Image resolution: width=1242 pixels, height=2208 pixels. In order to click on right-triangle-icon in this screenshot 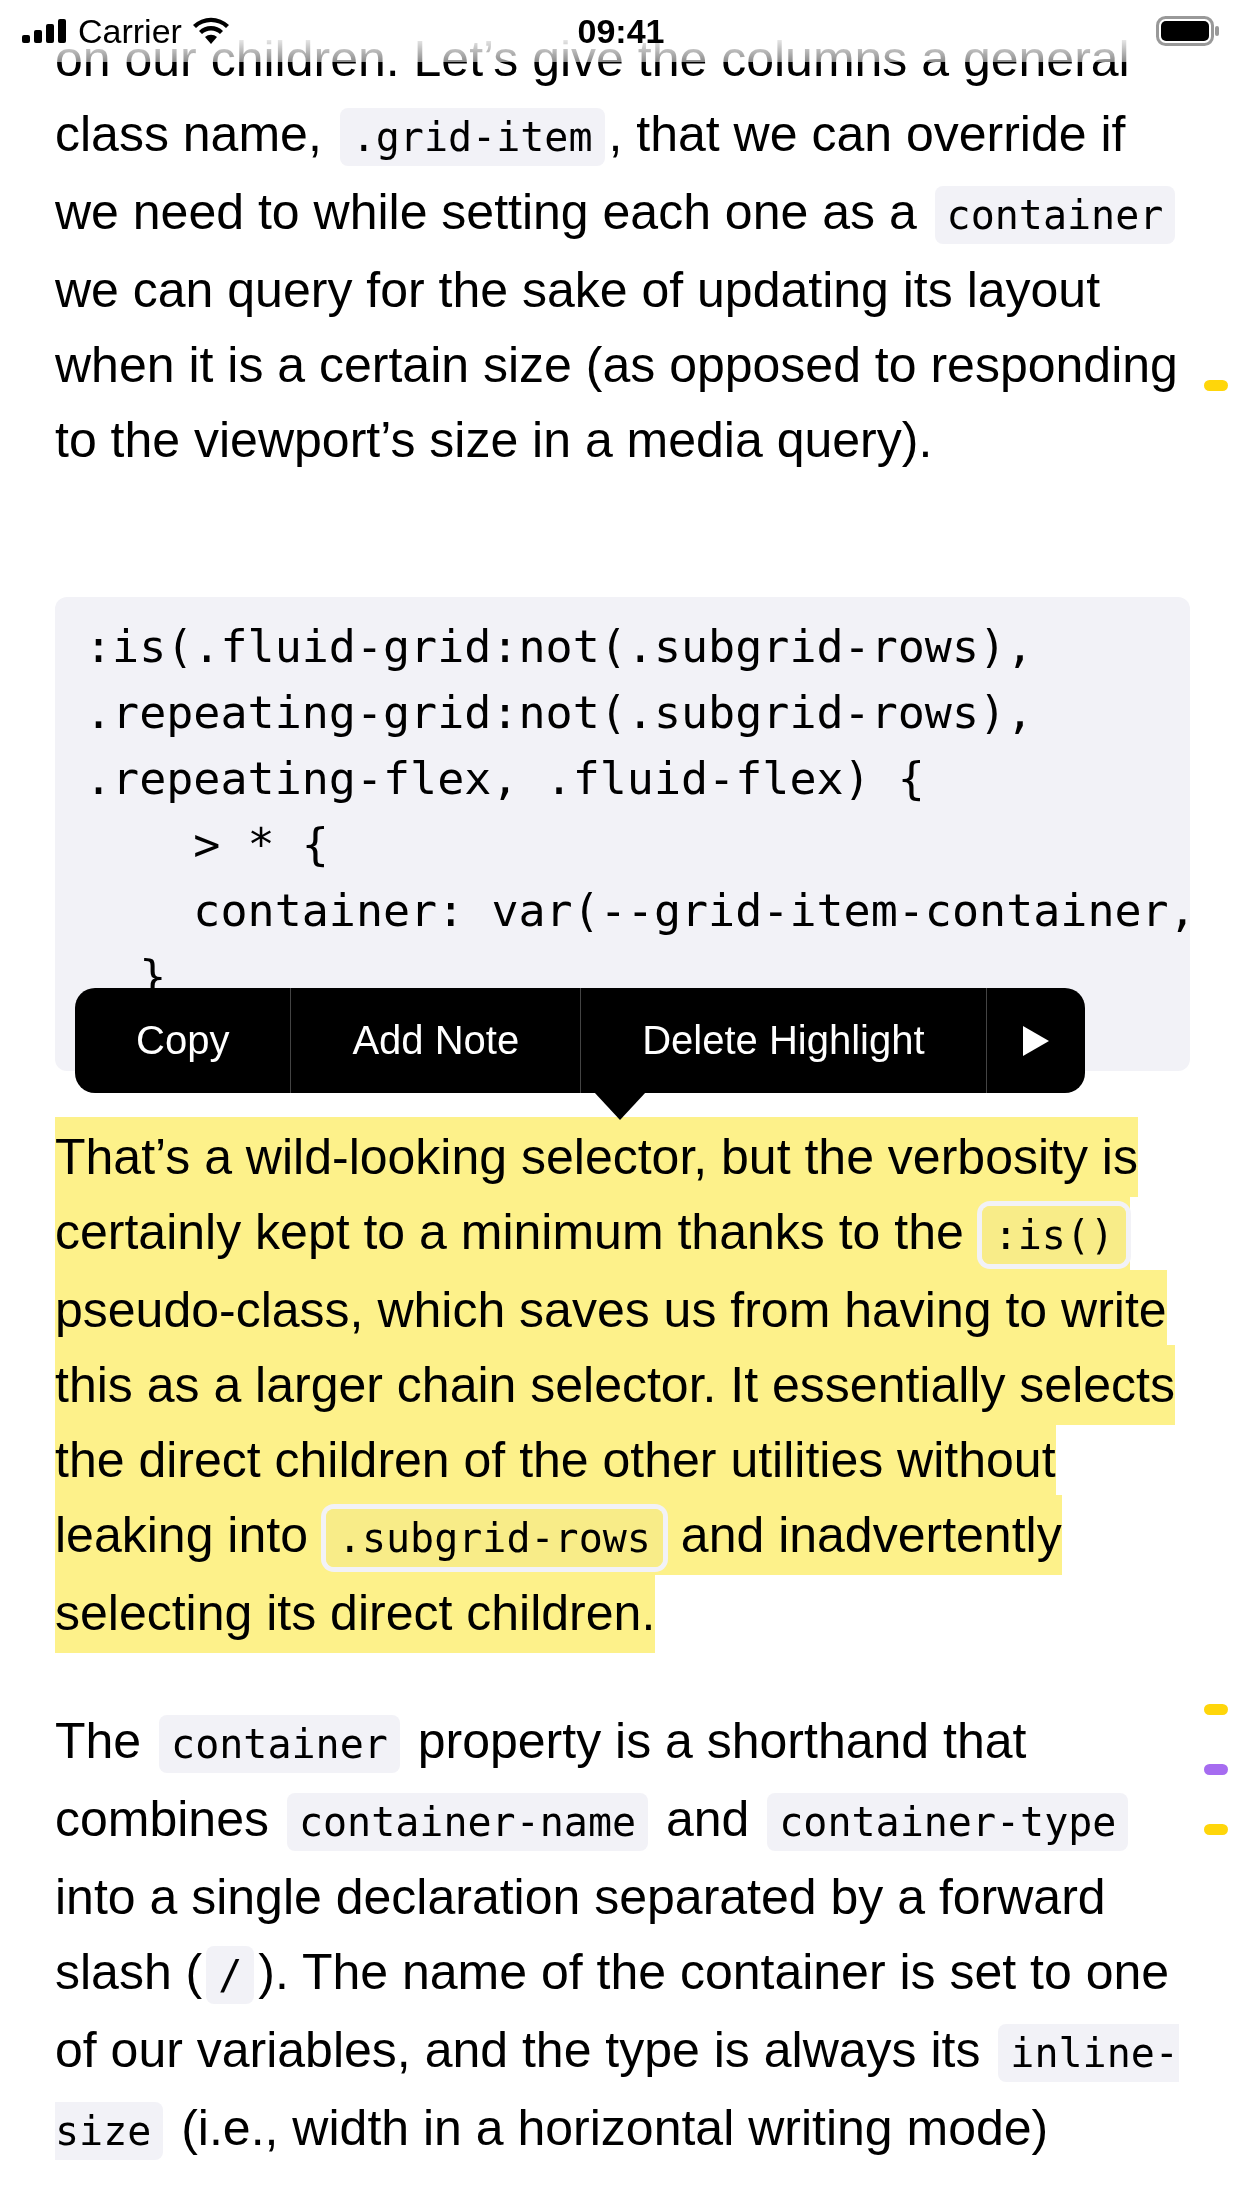, I will do `click(1035, 1040)`.